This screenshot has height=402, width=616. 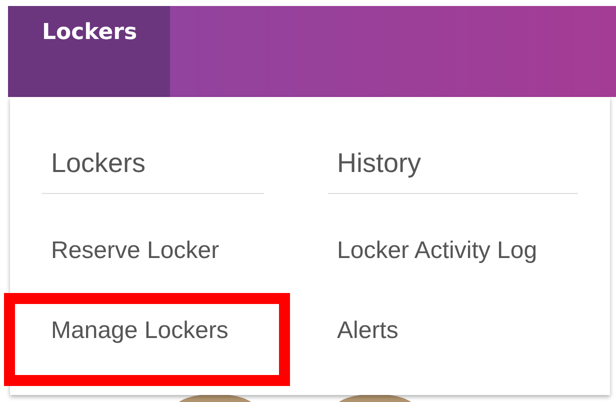 What do you see at coordinates (153, 171) in the screenshot?
I see `column-heading: Lockers` at bounding box center [153, 171].